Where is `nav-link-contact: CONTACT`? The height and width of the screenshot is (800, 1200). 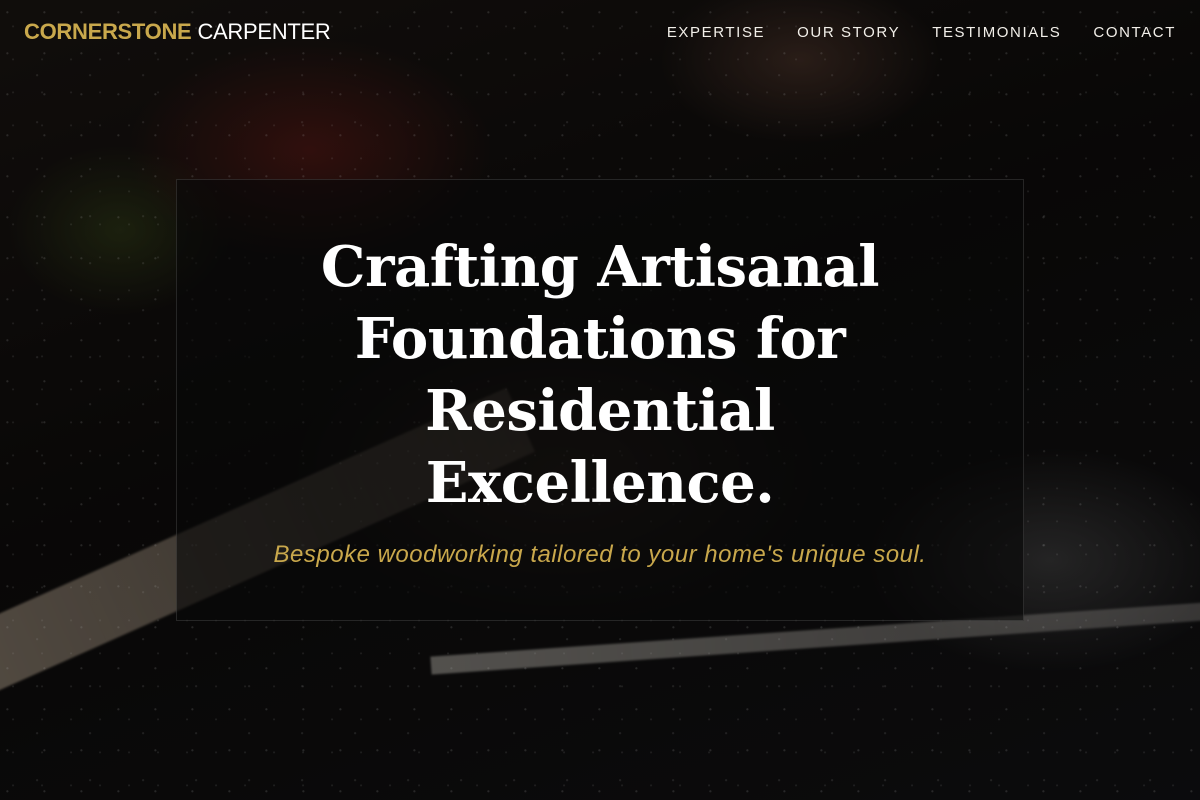
nav-link-contact: CONTACT is located at coordinates (1134, 32).